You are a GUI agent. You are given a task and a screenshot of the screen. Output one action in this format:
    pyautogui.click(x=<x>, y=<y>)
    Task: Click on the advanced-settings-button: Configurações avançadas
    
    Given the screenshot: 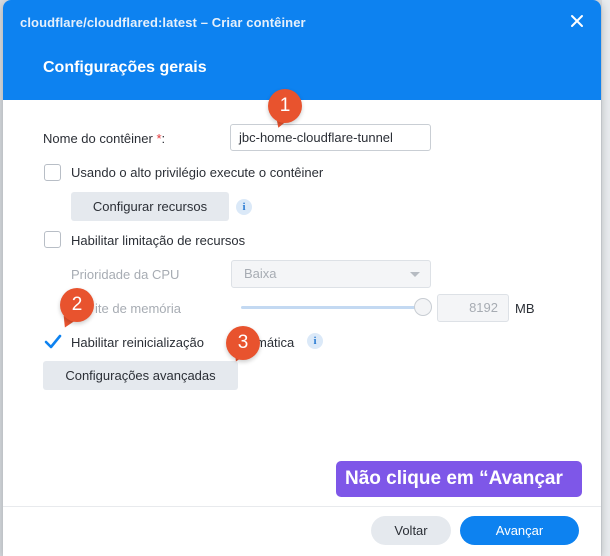 What is the action you would take?
    pyautogui.click(x=140, y=375)
    